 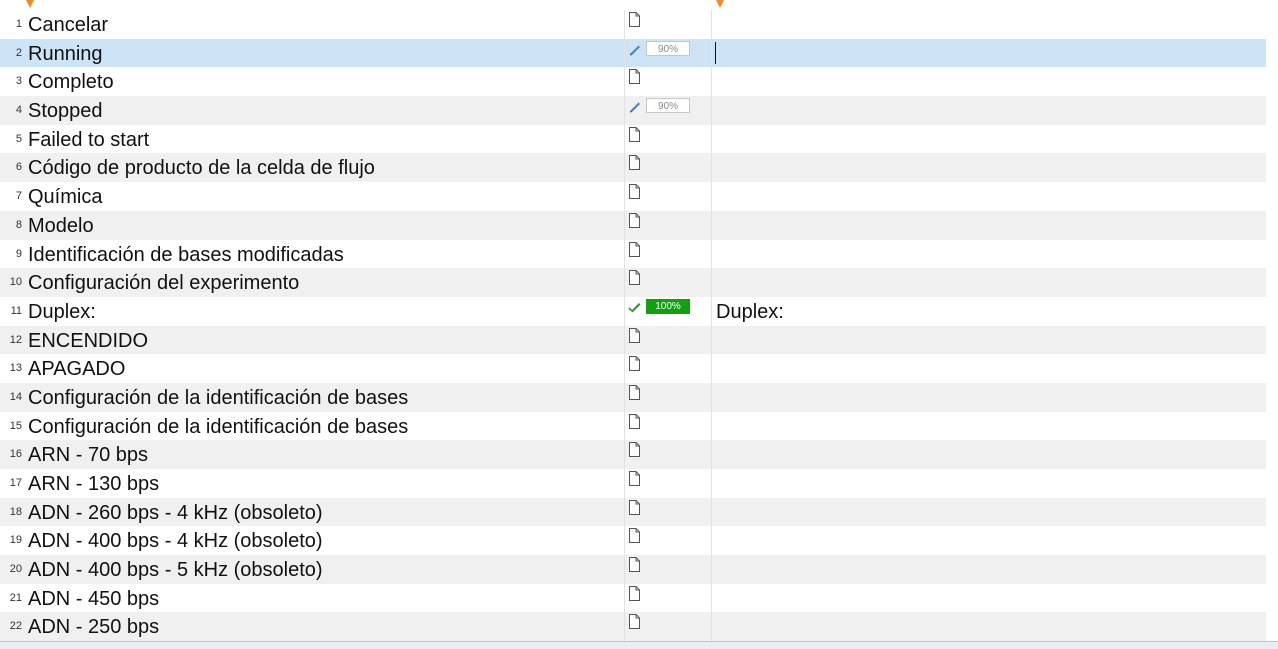 I want to click on segment-number: 17, so click(x=15, y=483).